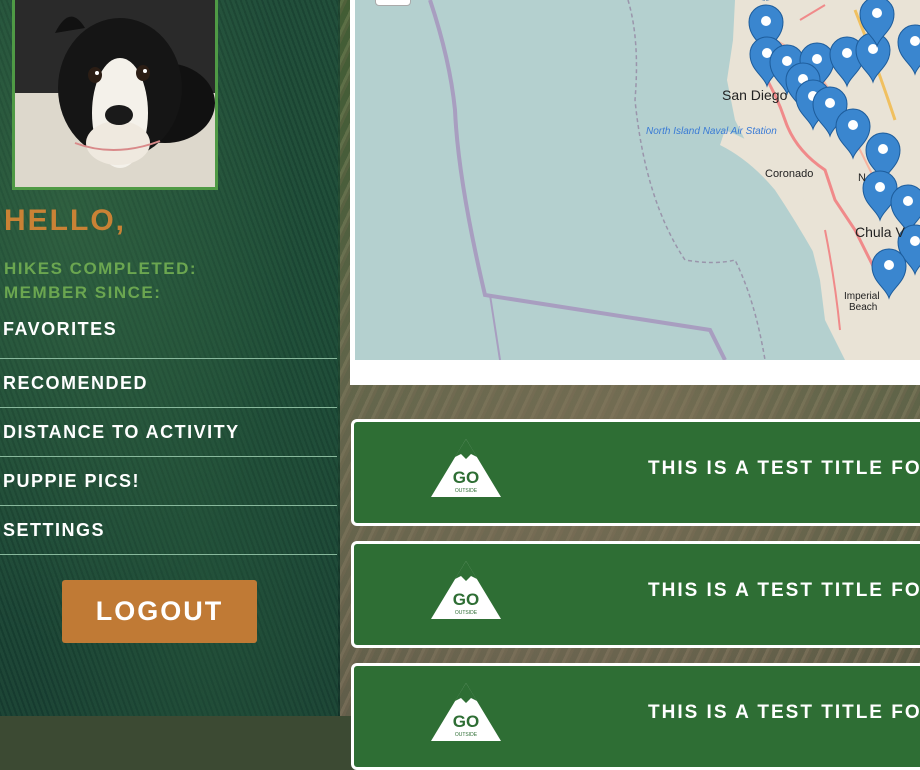 Image resolution: width=920 pixels, height=770 pixels. What do you see at coordinates (168, 530) in the screenshot?
I see `sidebar-item-settings: Settings` at bounding box center [168, 530].